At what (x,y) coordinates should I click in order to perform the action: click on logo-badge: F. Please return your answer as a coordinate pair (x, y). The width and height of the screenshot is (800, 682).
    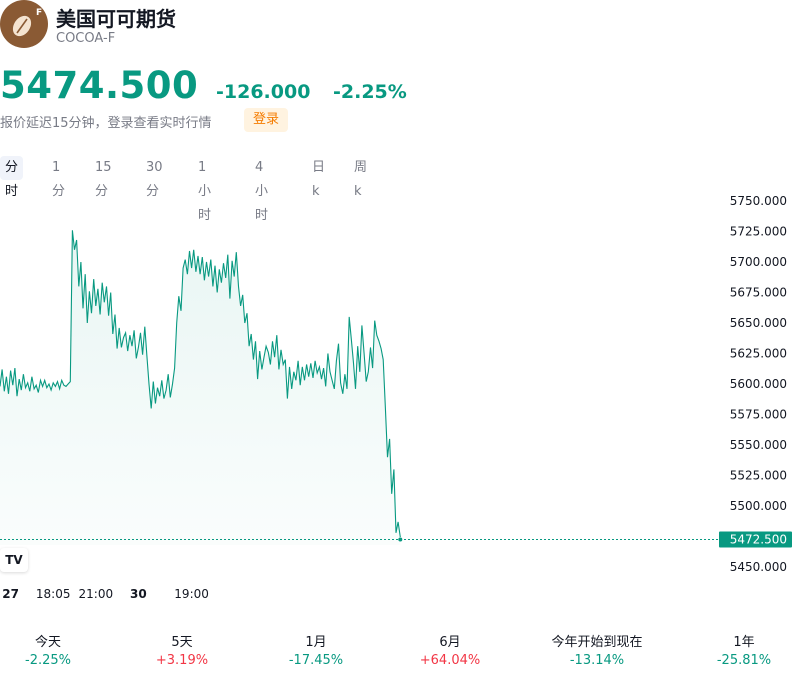
    Looking at the image, I should click on (39, 13).